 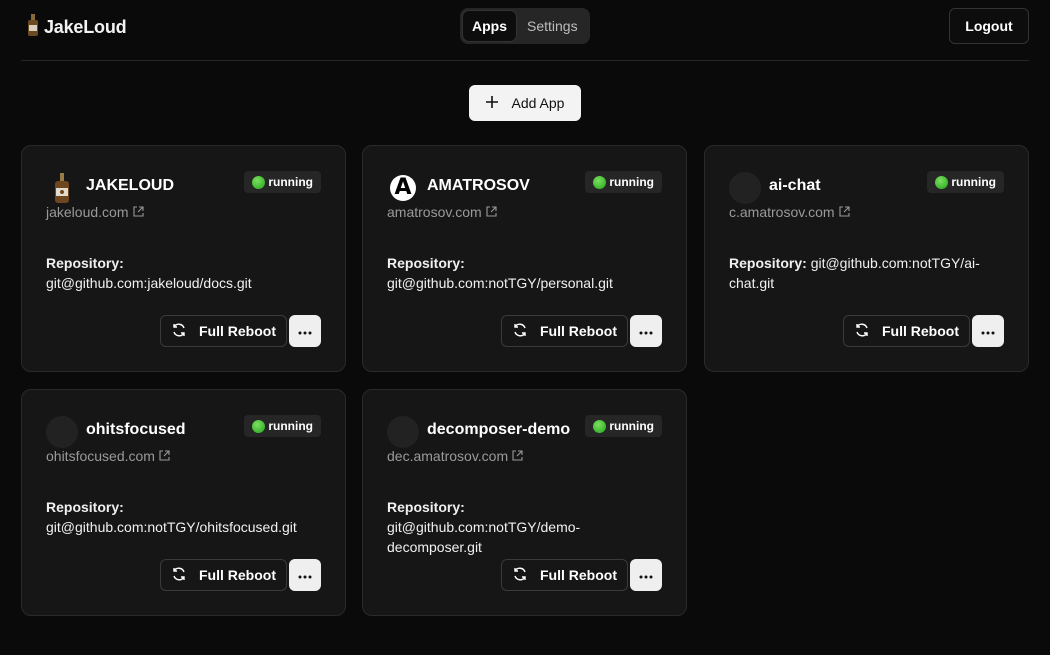 I want to click on logo-letter: A, so click(x=403, y=188).